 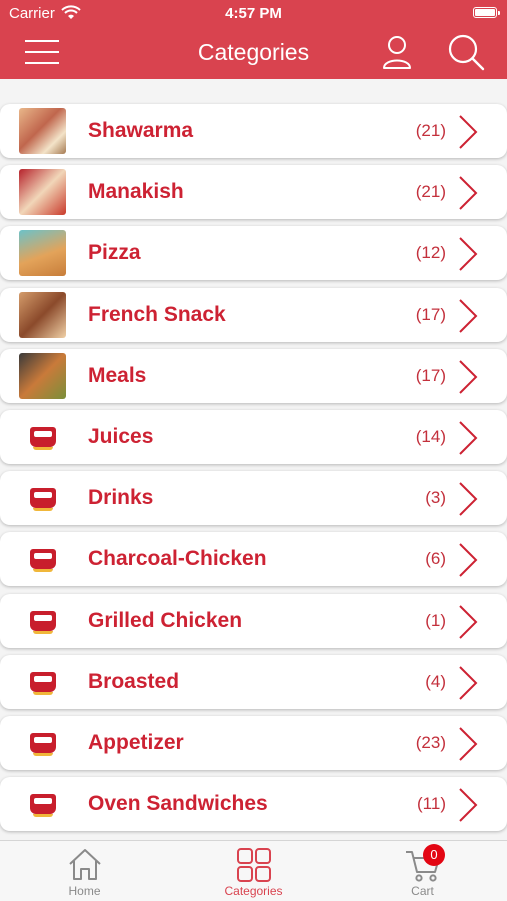 I want to click on category-row: Shawarma (21), so click(x=253, y=131).